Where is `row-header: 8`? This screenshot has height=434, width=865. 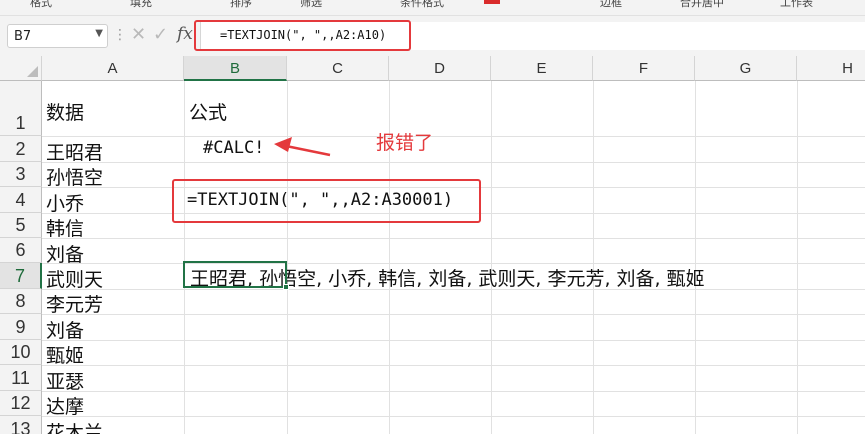 row-header: 8 is located at coordinates (21, 301).